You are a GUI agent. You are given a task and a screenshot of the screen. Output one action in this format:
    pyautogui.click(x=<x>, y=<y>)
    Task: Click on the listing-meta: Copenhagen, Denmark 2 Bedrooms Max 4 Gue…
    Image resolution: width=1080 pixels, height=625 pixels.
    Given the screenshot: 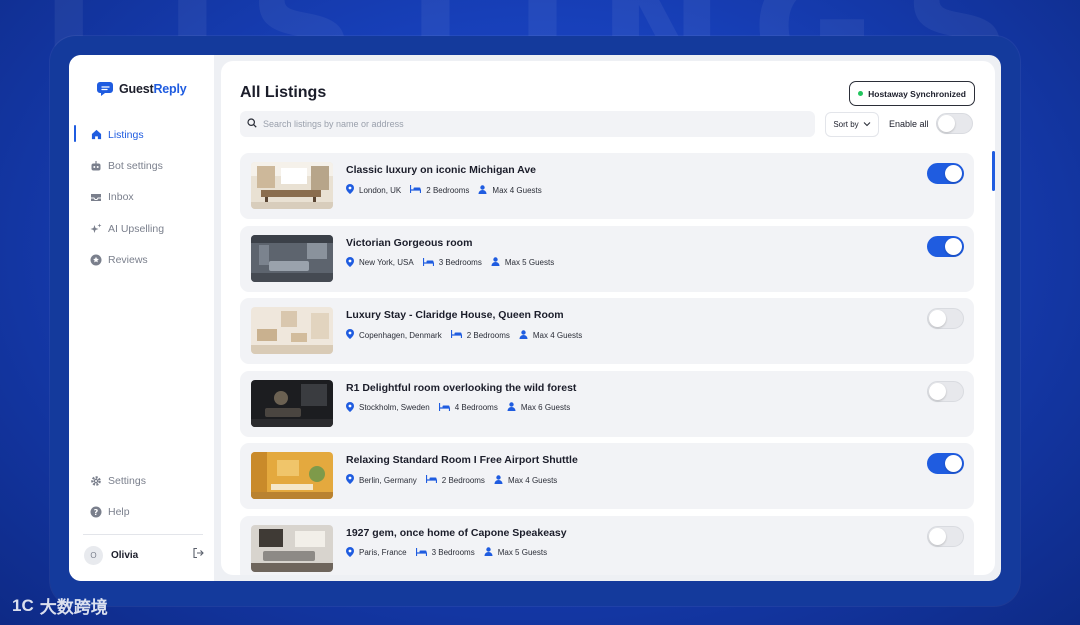 What is the action you would take?
    pyautogui.click(x=468, y=335)
    